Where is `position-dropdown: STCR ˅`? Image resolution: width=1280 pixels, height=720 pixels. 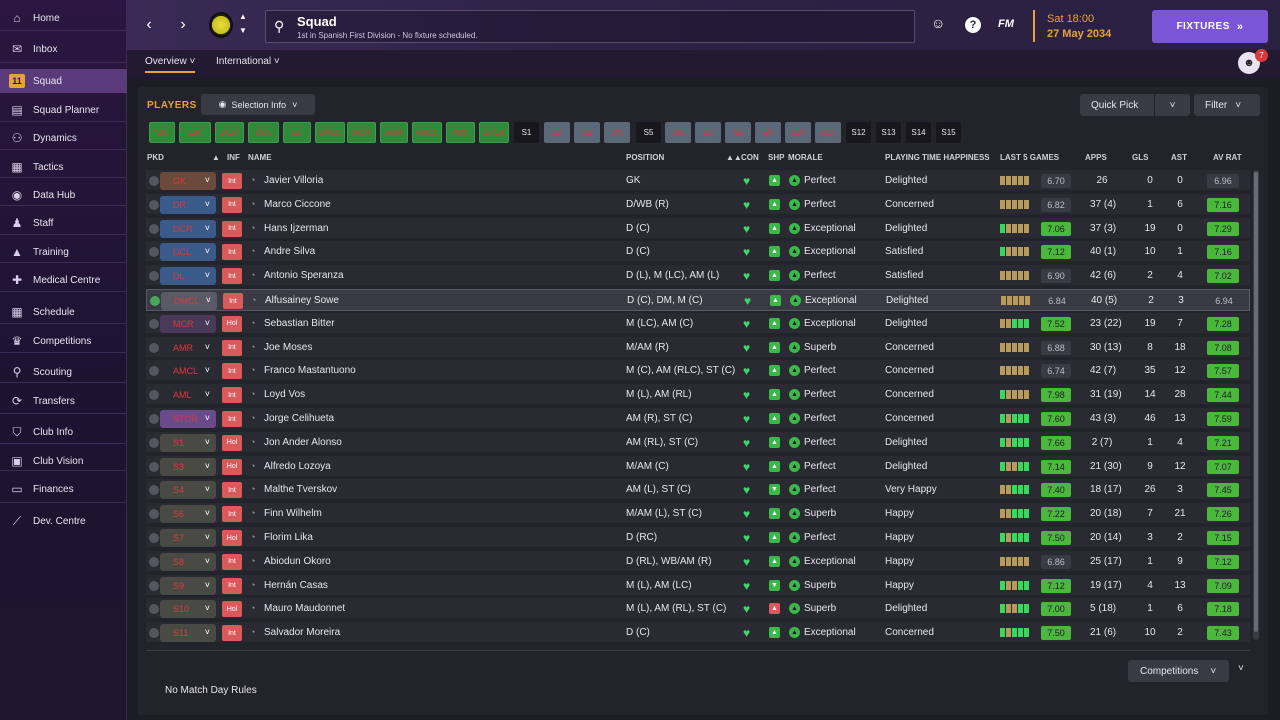 position-dropdown: STCR ˅ is located at coordinates (188, 419).